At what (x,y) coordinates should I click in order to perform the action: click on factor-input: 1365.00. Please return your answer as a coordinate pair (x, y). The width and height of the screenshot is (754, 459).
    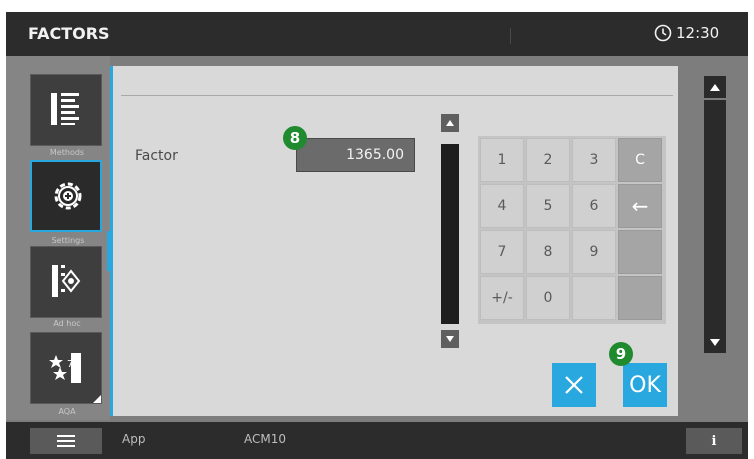
    Looking at the image, I should click on (355, 155).